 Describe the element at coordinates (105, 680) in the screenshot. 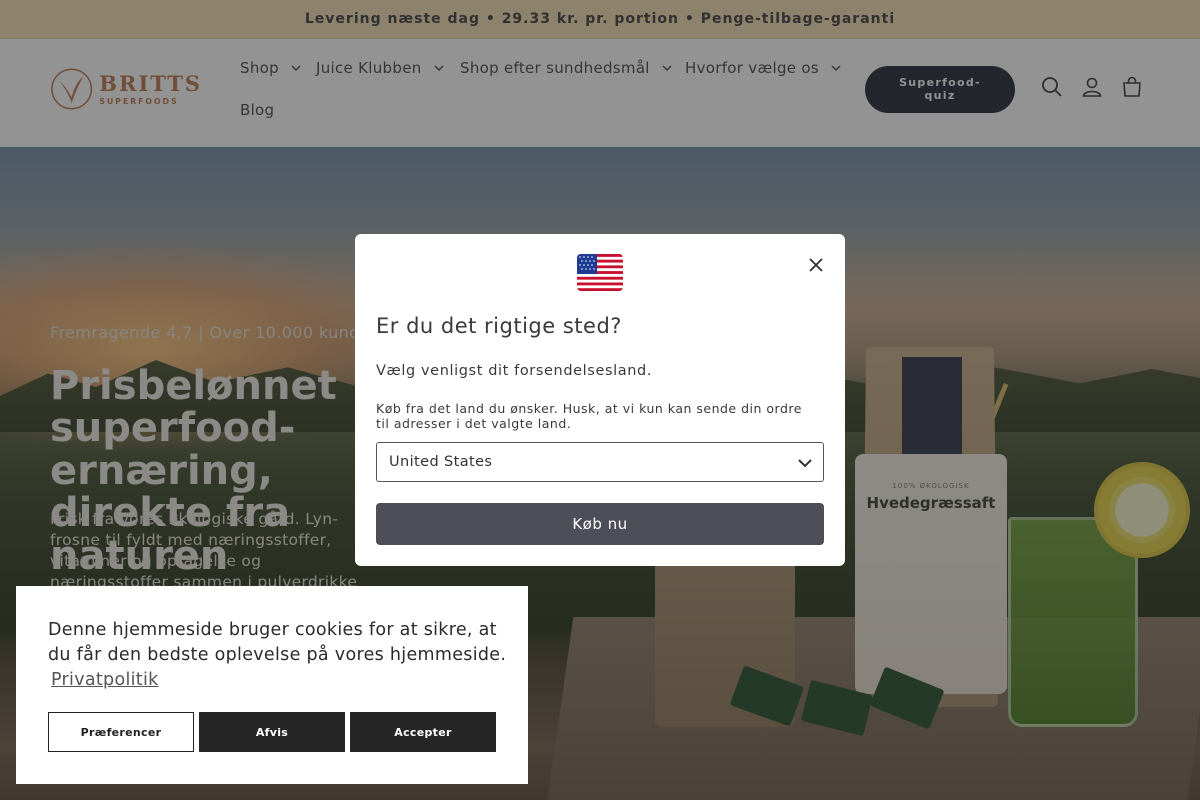

I see `privacy-policy-link: Privatpolitik` at that location.